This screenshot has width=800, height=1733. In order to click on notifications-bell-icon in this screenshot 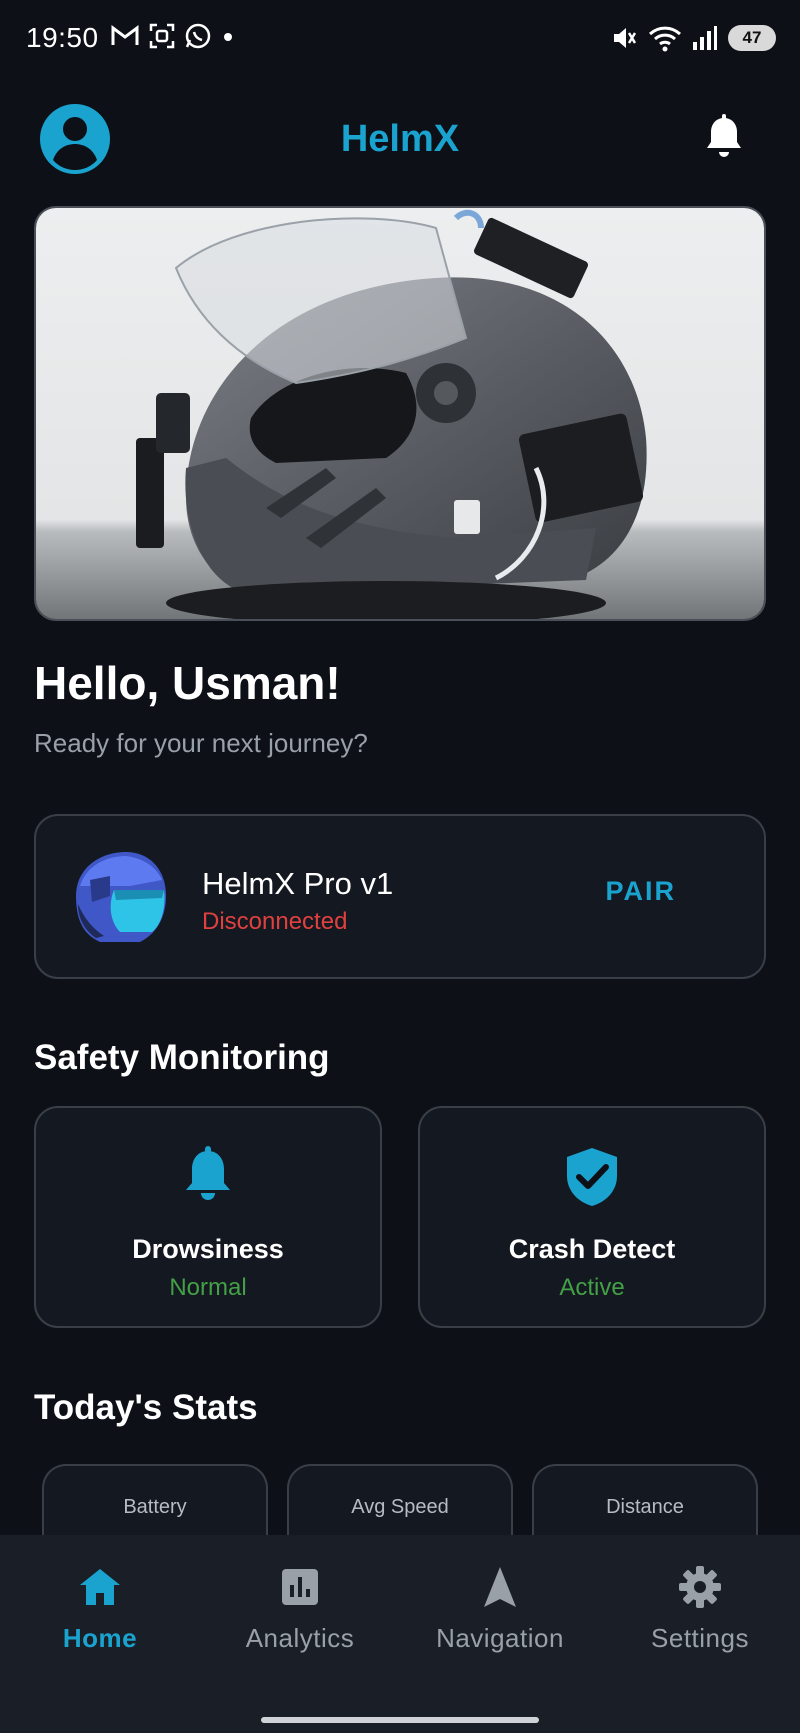, I will do `click(724, 137)`.